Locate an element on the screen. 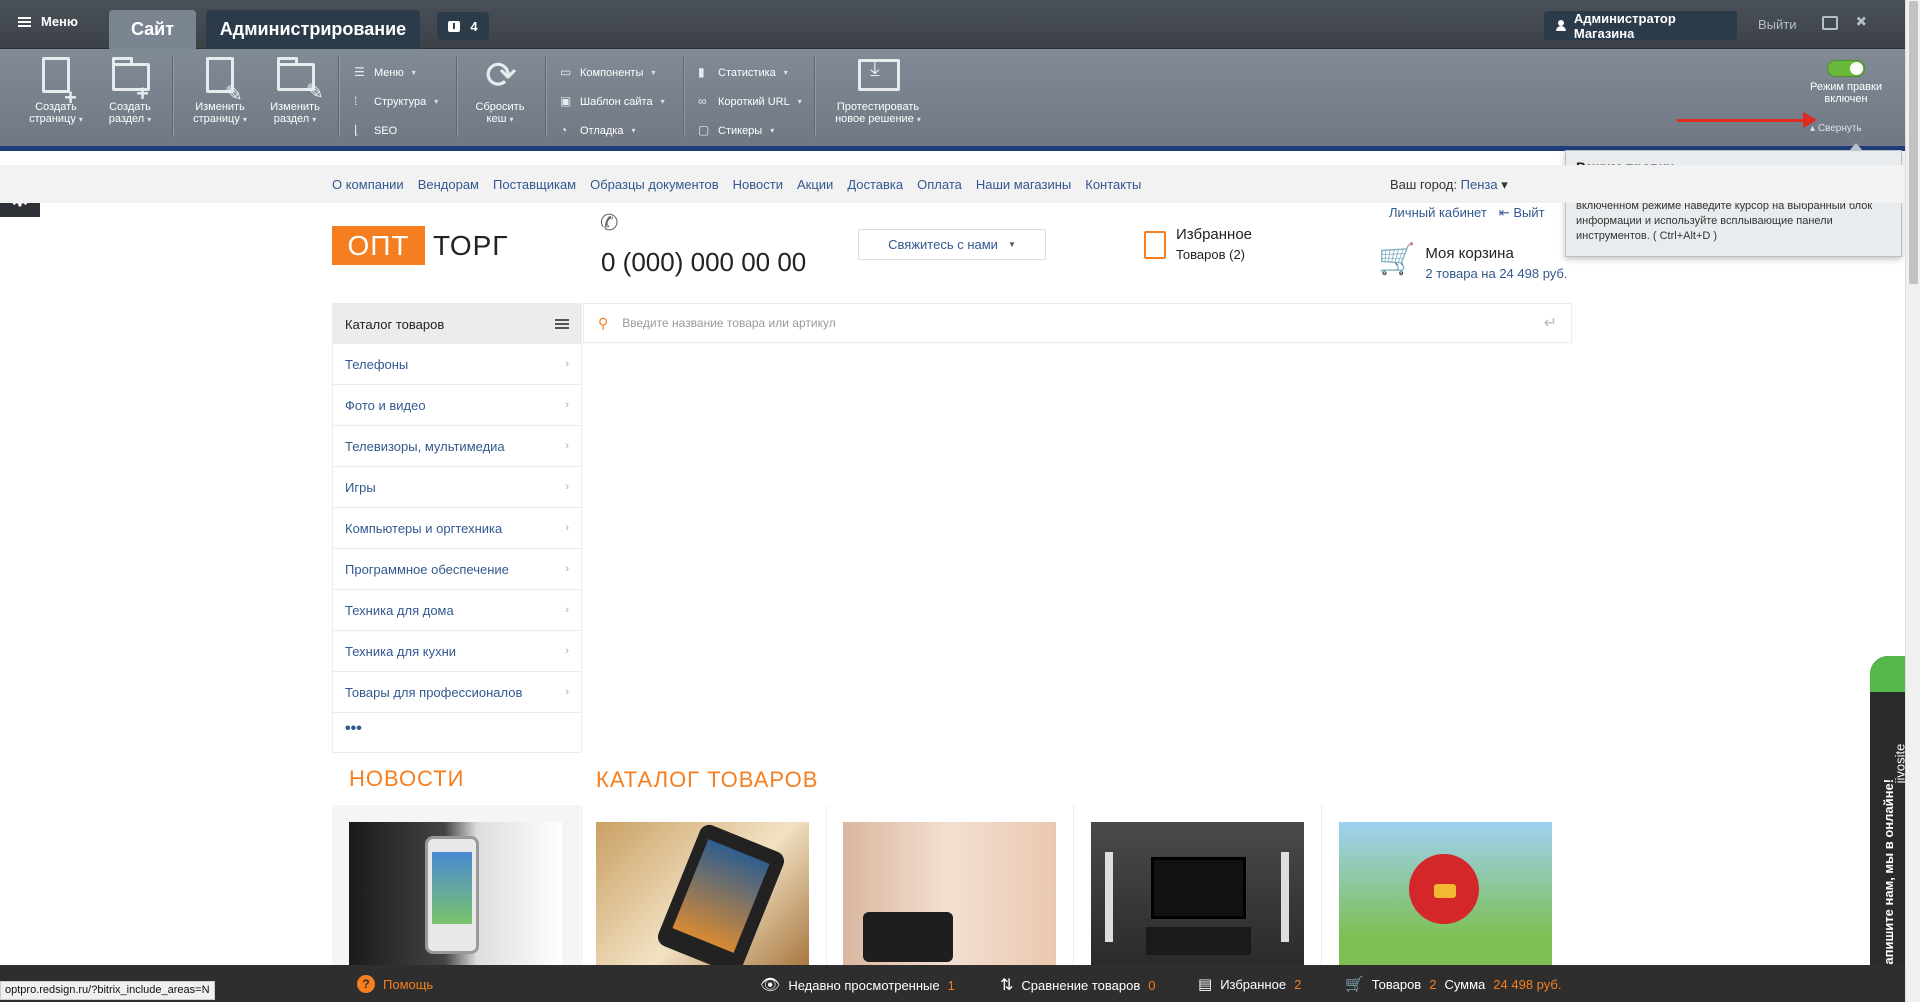 The image size is (1920, 1002). nav-contacts: Контакты is located at coordinates (1113, 184).